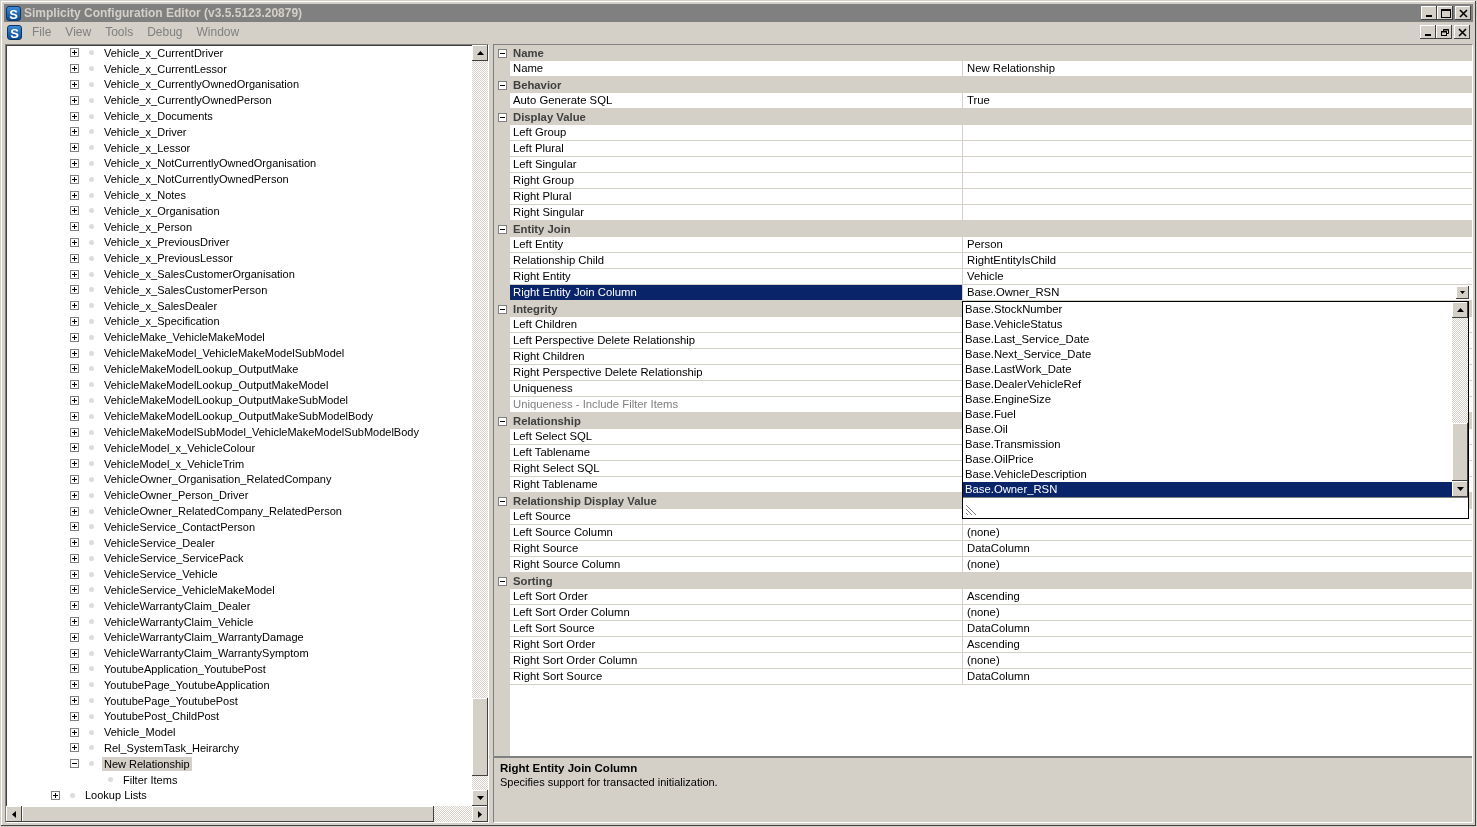  I want to click on property-name: Right Select SQL, so click(736, 469).